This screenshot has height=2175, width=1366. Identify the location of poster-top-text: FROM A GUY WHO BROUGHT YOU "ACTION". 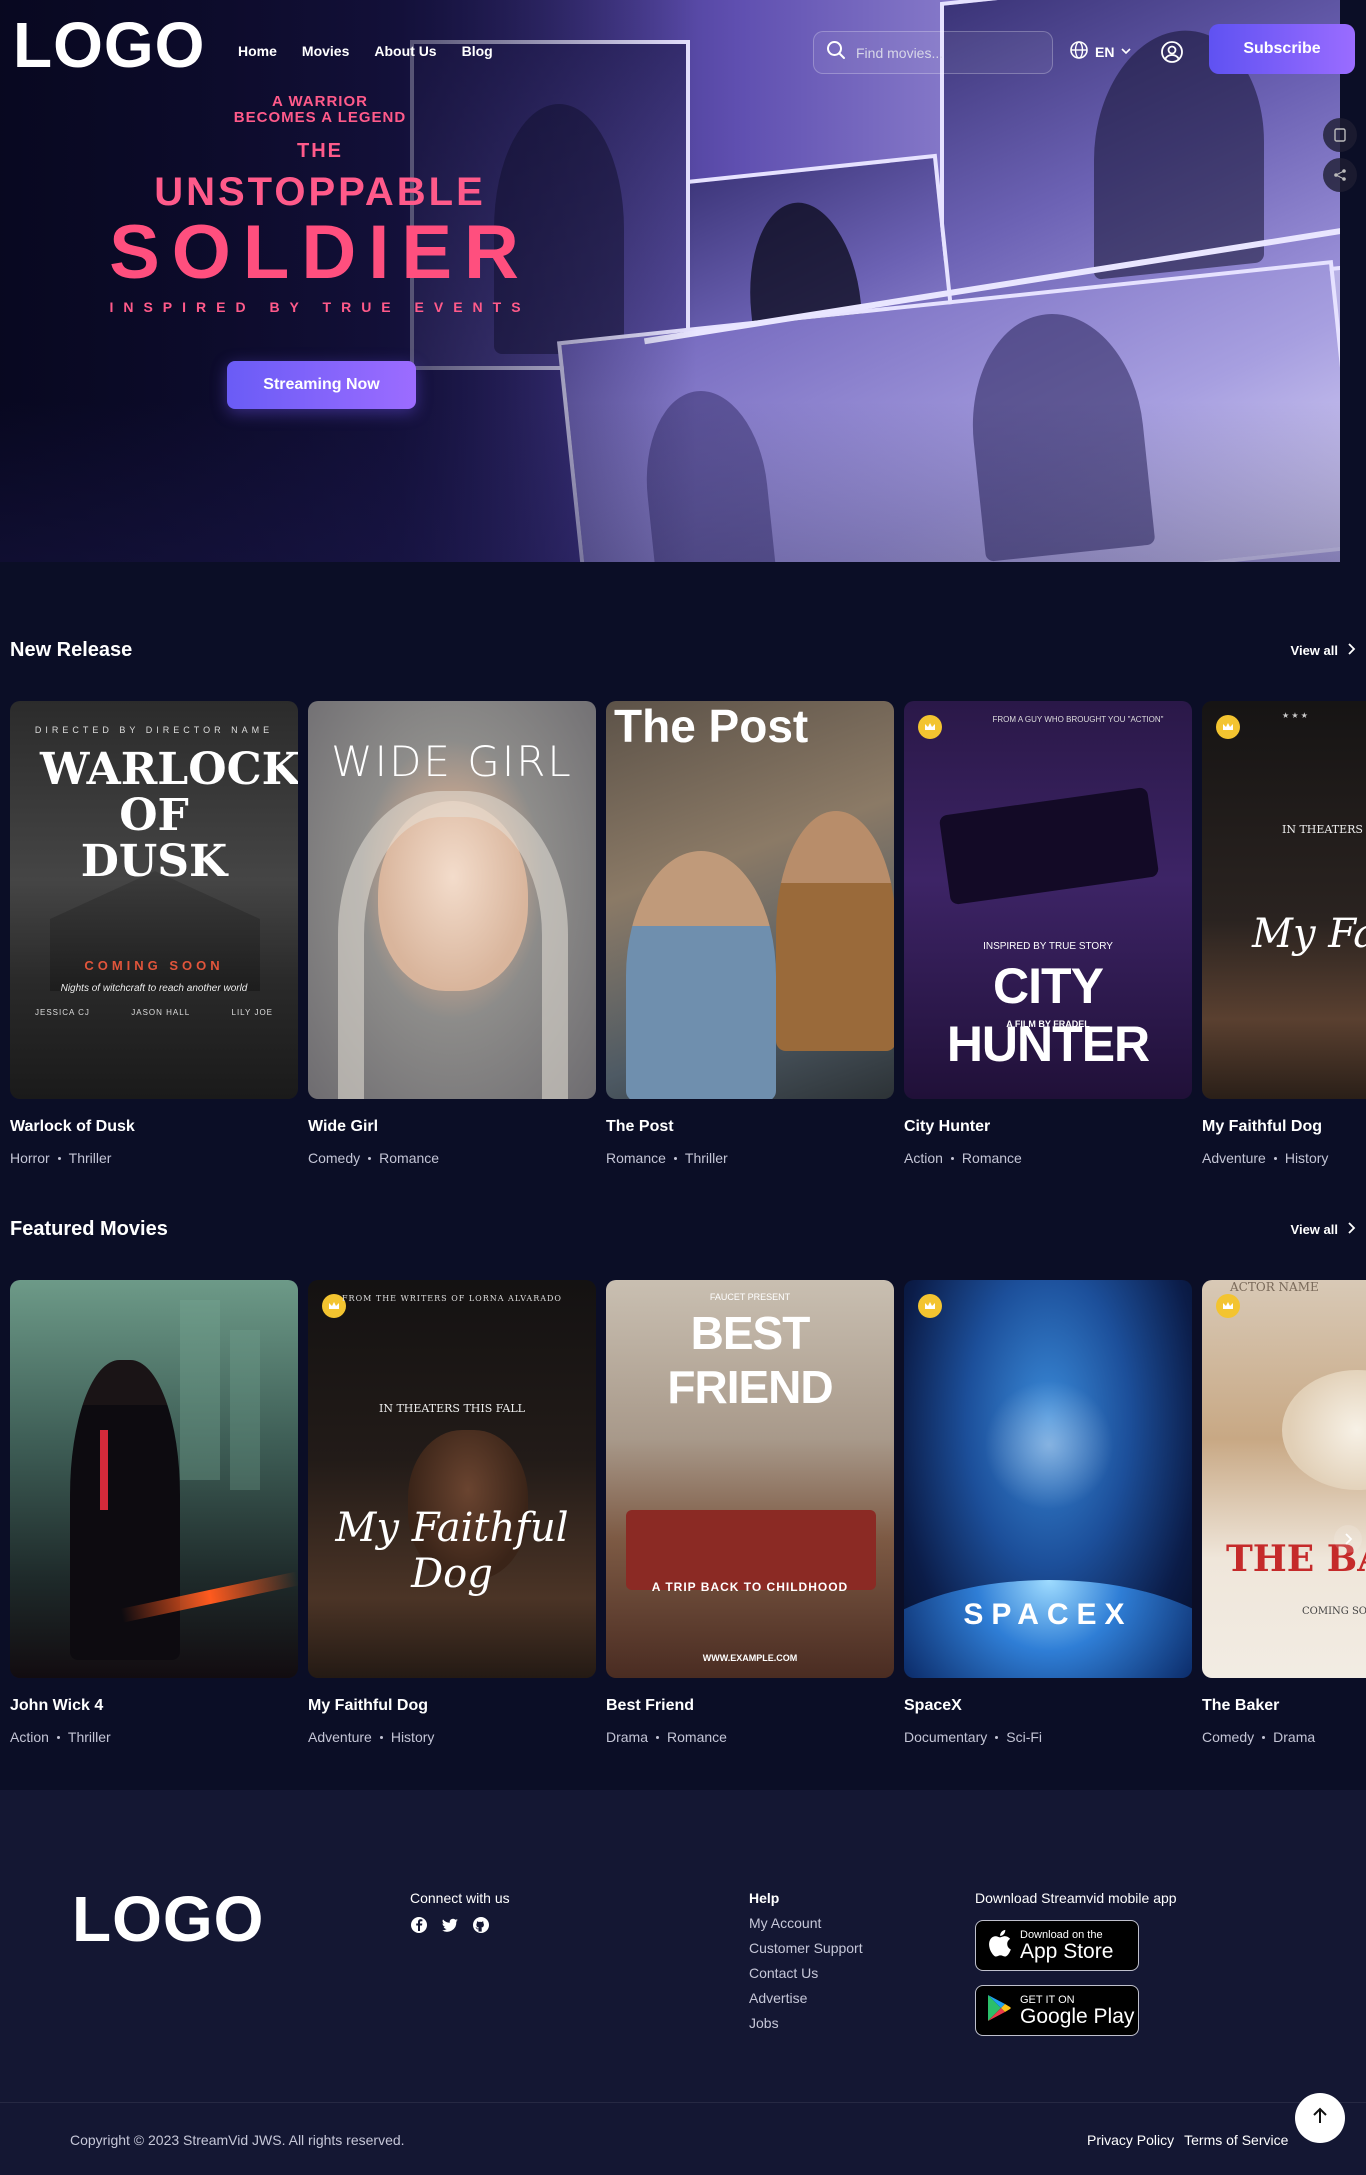
(1078, 719).